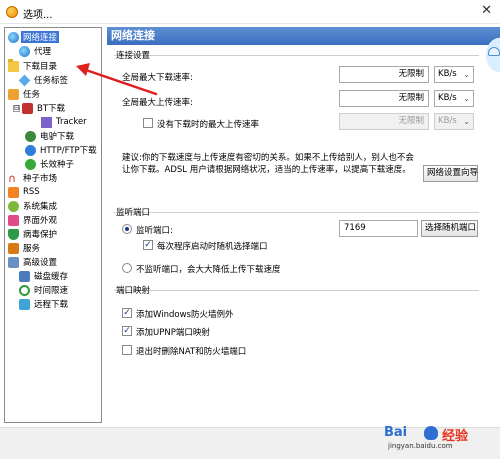 The width and height of the screenshot is (500, 459). What do you see at coordinates (83, 69) in the screenshot?
I see `arrow-head` at bounding box center [83, 69].